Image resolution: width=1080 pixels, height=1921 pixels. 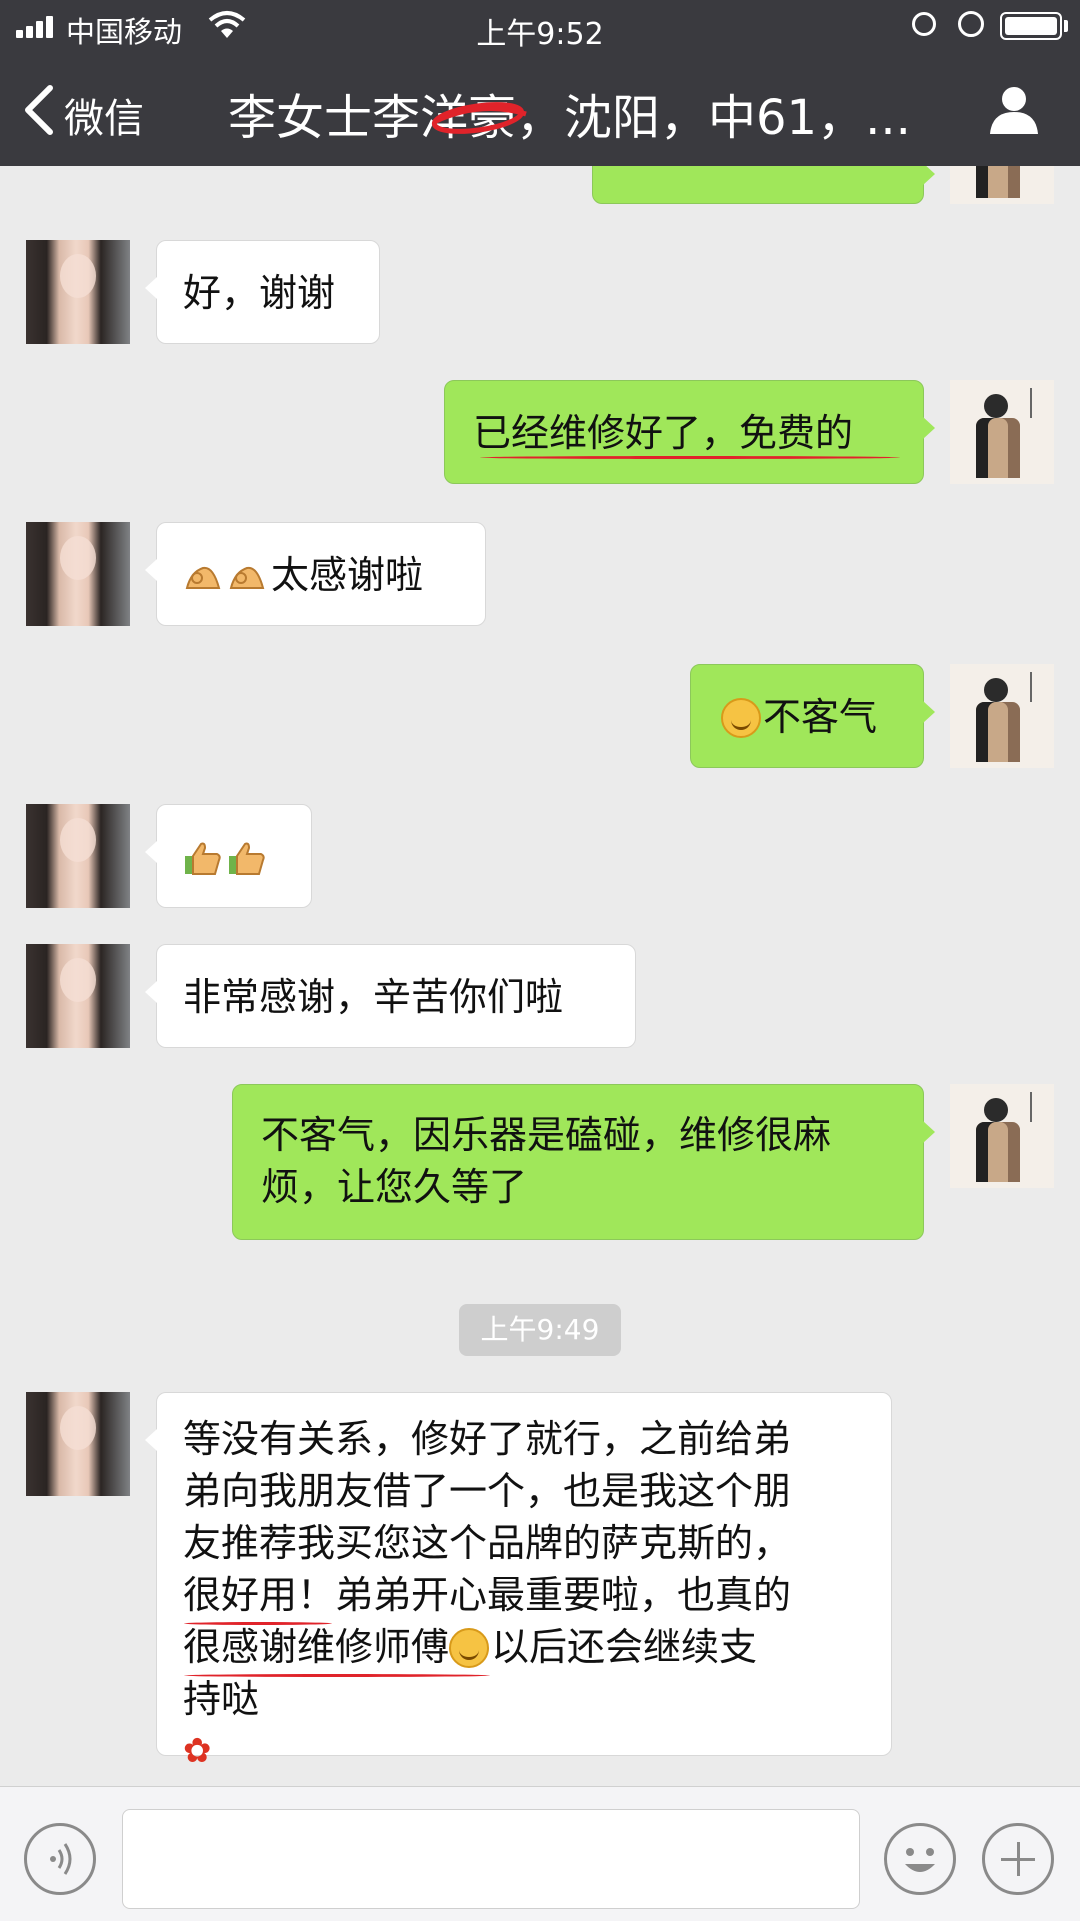 What do you see at coordinates (1014, 110) in the screenshot?
I see `person-icon` at bounding box center [1014, 110].